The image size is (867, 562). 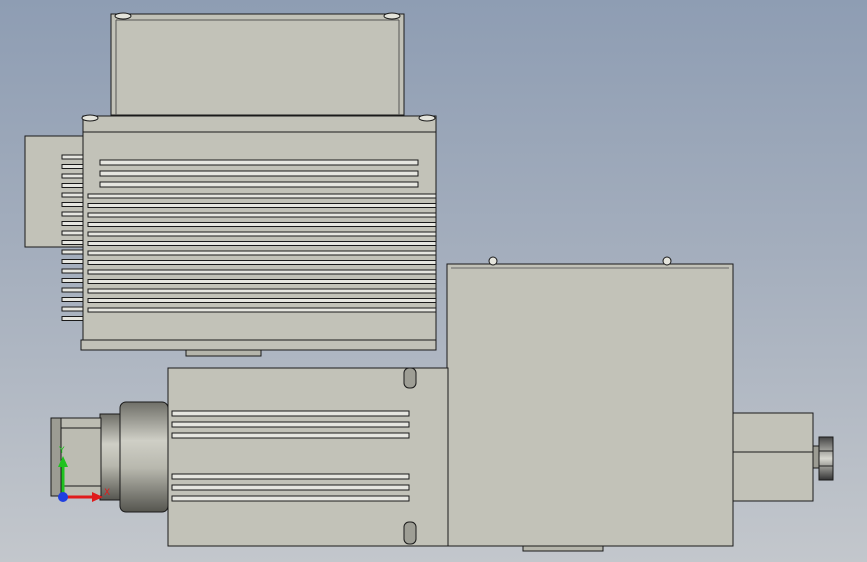 What do you see at coordinates (63, 497) in the screenshot?
I see `triad-z-axis` at bounding box center [63, 497].